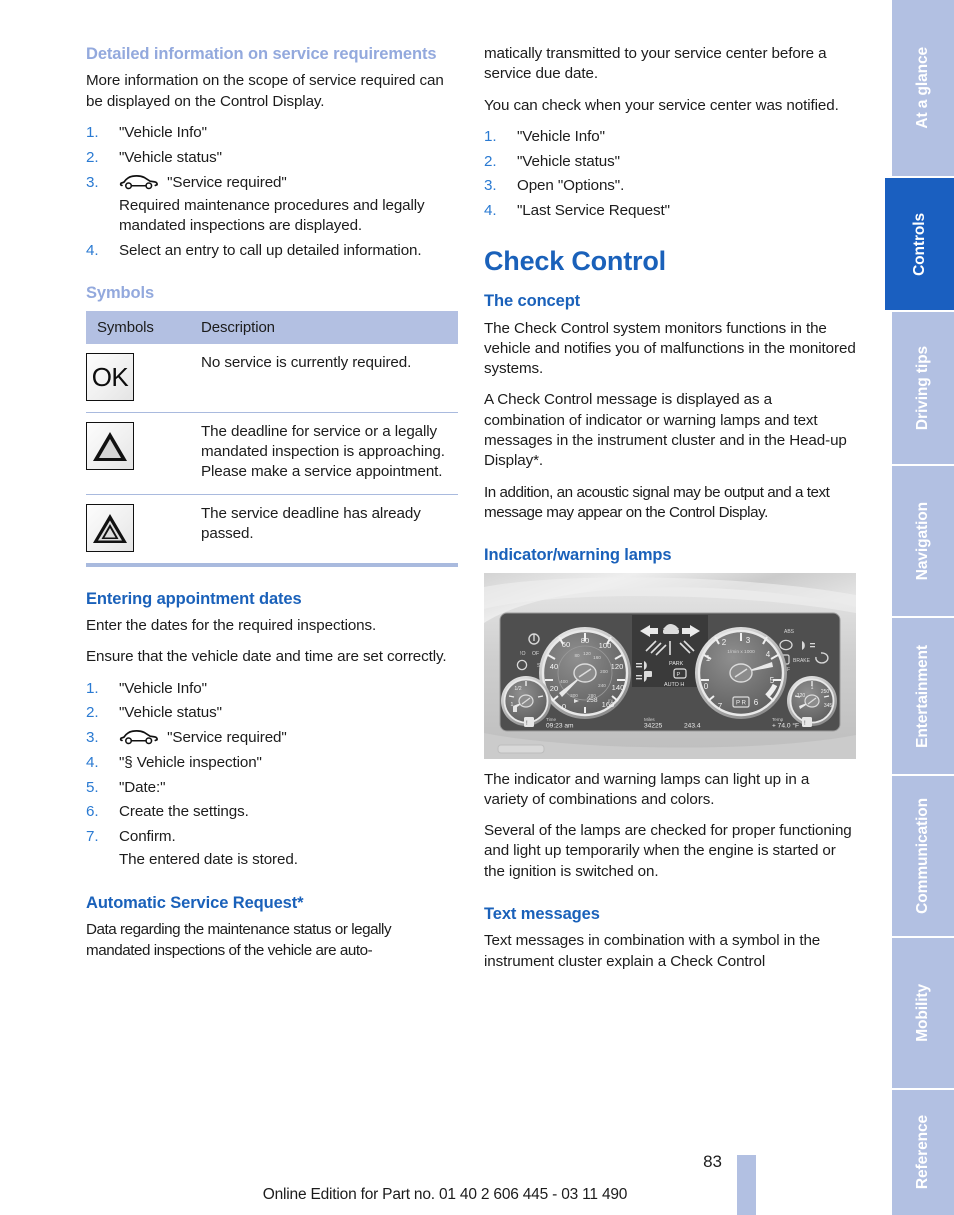 The height and width of the screenshot is (1215, 954). Describe the element at coordinates (593, 211) in the screenshot. I see `step-text: "Last Service Request"` at that location.